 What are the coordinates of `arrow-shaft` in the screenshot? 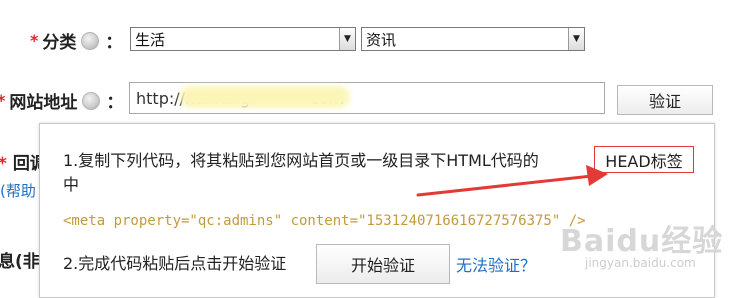 It's located at (505, 185).